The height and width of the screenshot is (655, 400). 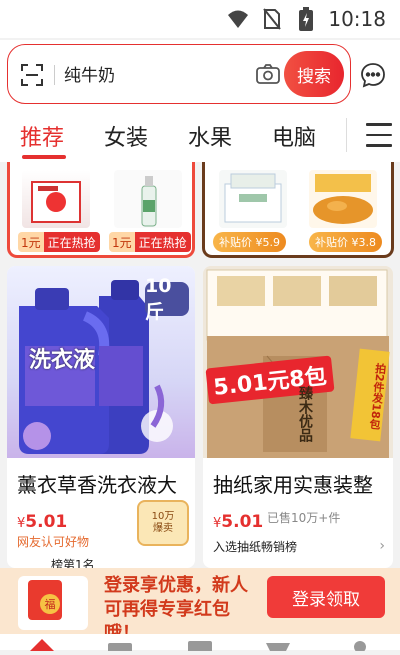 I want to click on flash-tag-2: 1元 正在热抢, so click(x=150, y=242).